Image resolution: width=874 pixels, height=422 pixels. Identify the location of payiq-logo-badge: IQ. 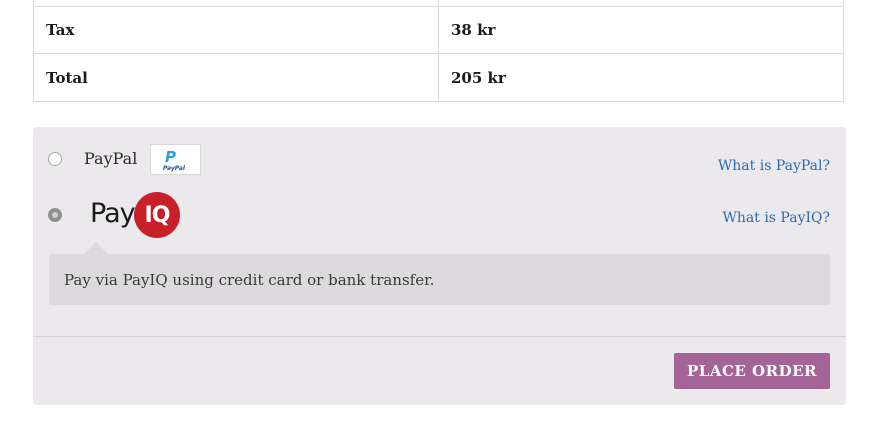
(157, 215).